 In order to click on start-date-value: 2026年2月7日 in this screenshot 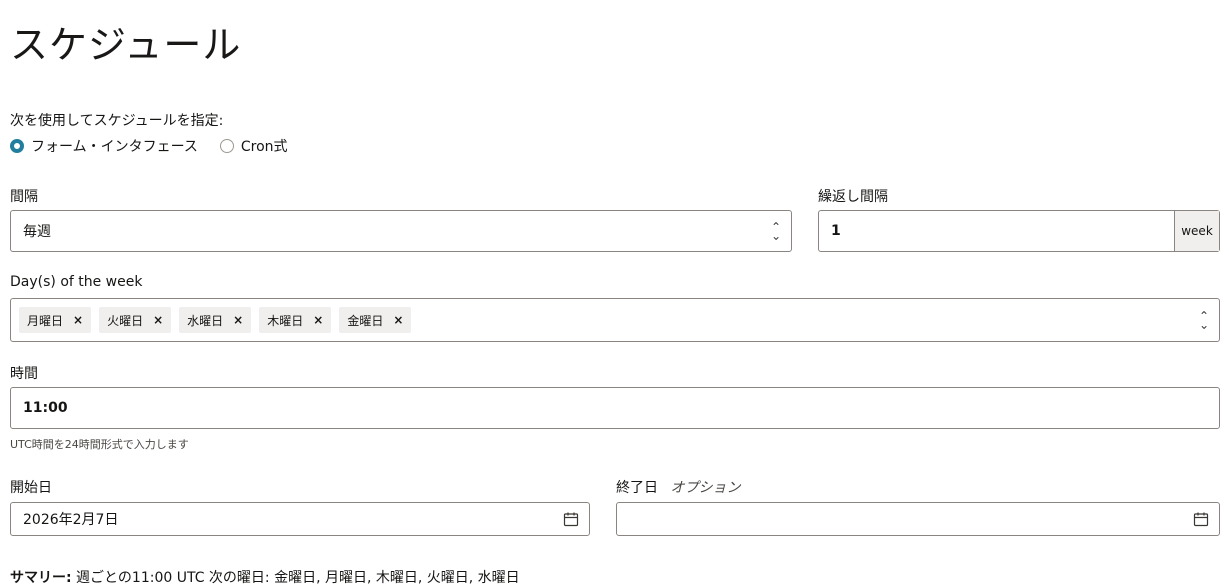, I will do `click(71, 520)`.